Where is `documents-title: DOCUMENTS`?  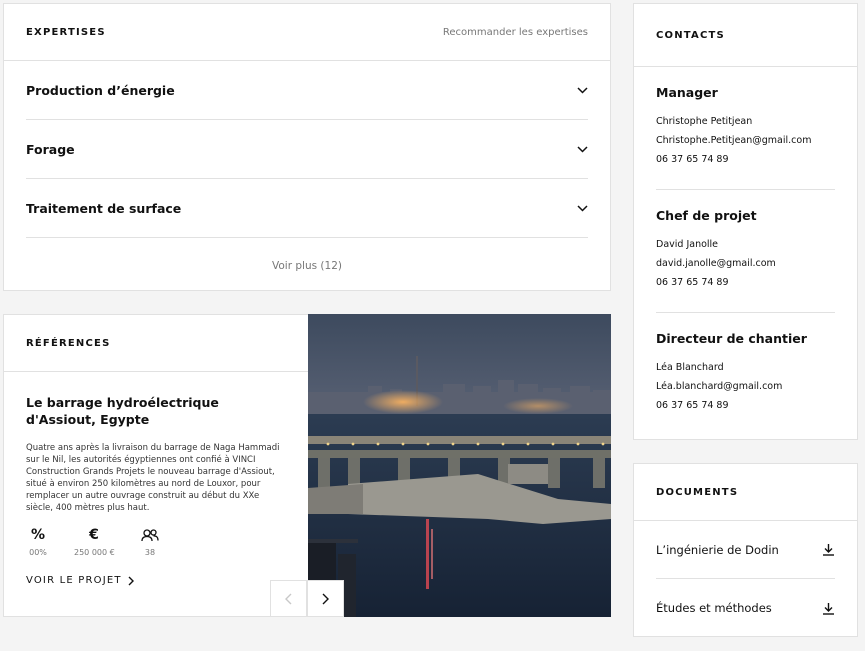 documents-title: DOCUMENTS is located at coordinates (697, 492).